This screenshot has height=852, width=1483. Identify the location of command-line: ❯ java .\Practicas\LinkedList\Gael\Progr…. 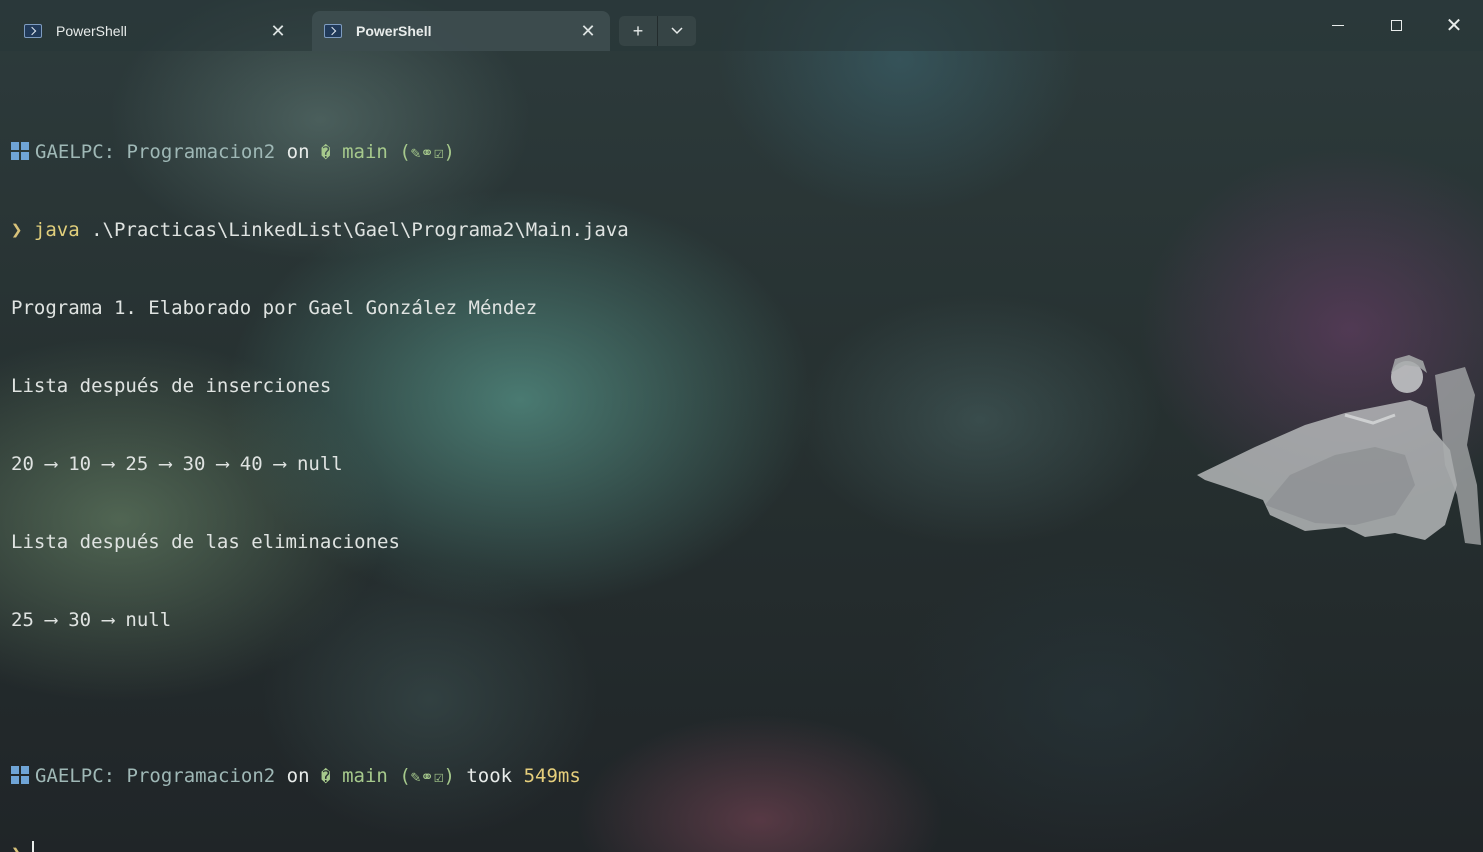
(320, 230).